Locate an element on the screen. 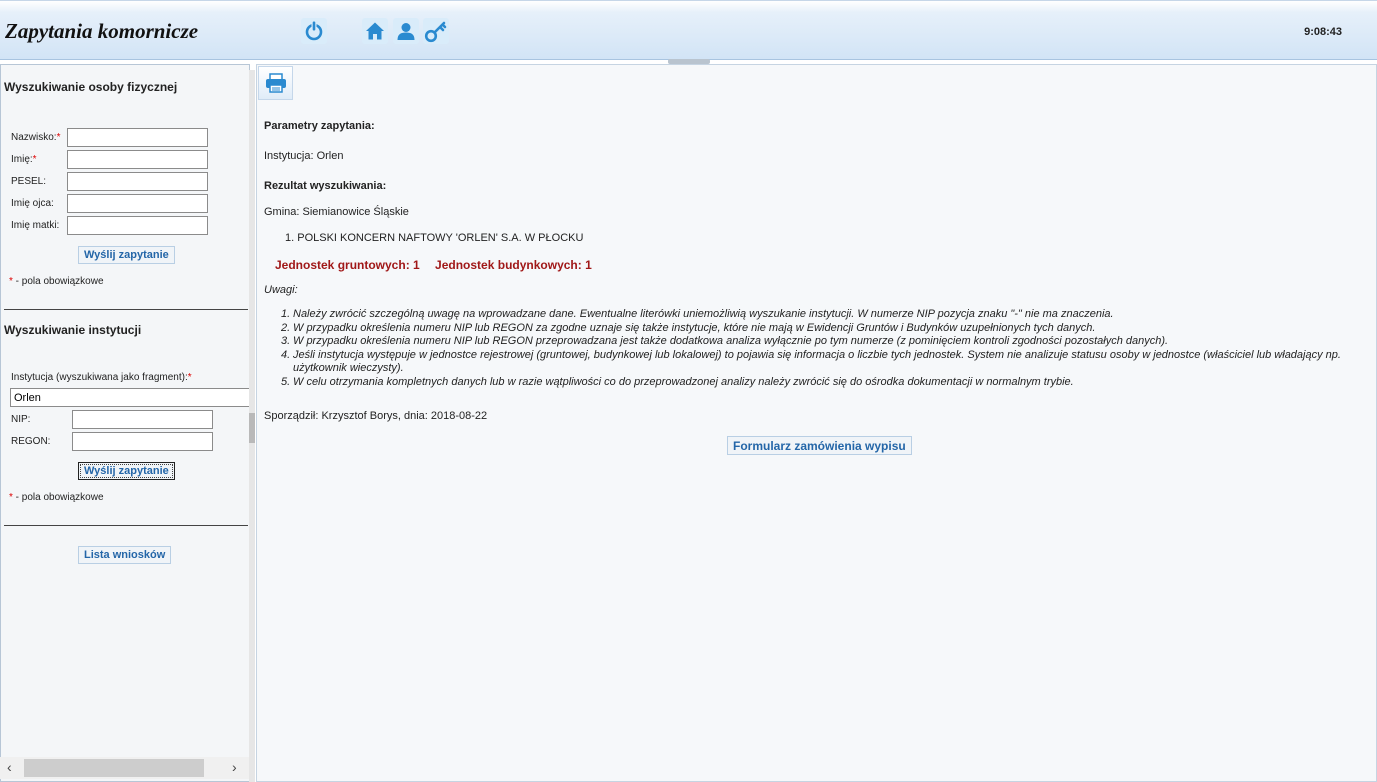  user-icon is located at coordinates (406, 31).